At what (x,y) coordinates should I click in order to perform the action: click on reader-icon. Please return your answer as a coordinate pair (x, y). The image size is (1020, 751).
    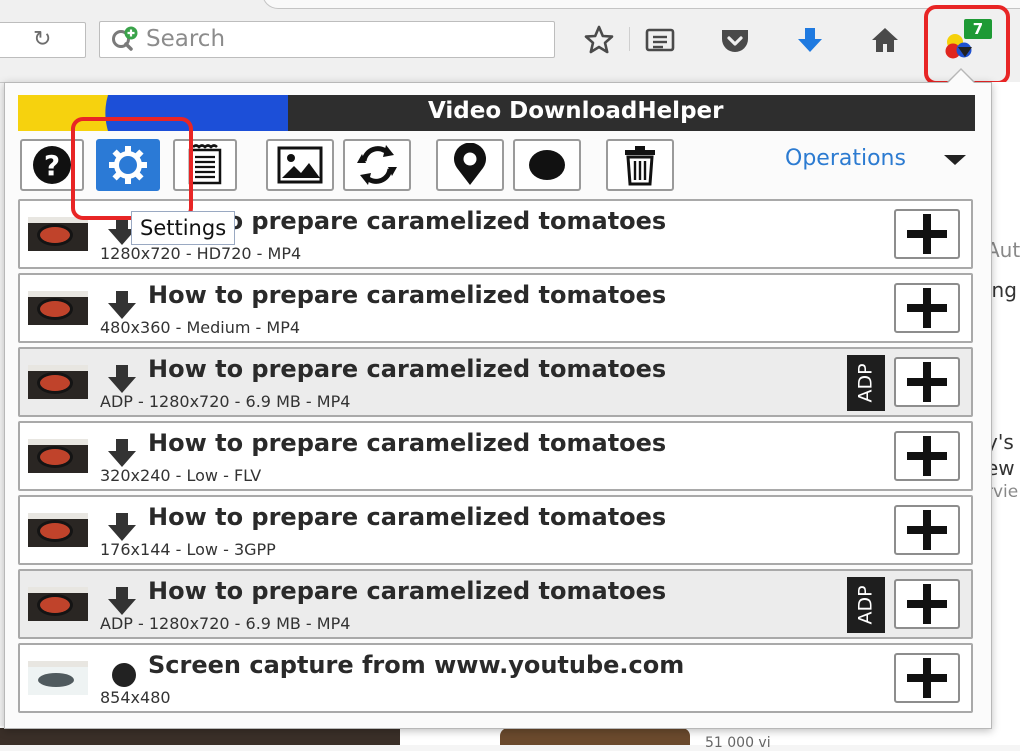
    Looking at the image, I should click on (660, 40).